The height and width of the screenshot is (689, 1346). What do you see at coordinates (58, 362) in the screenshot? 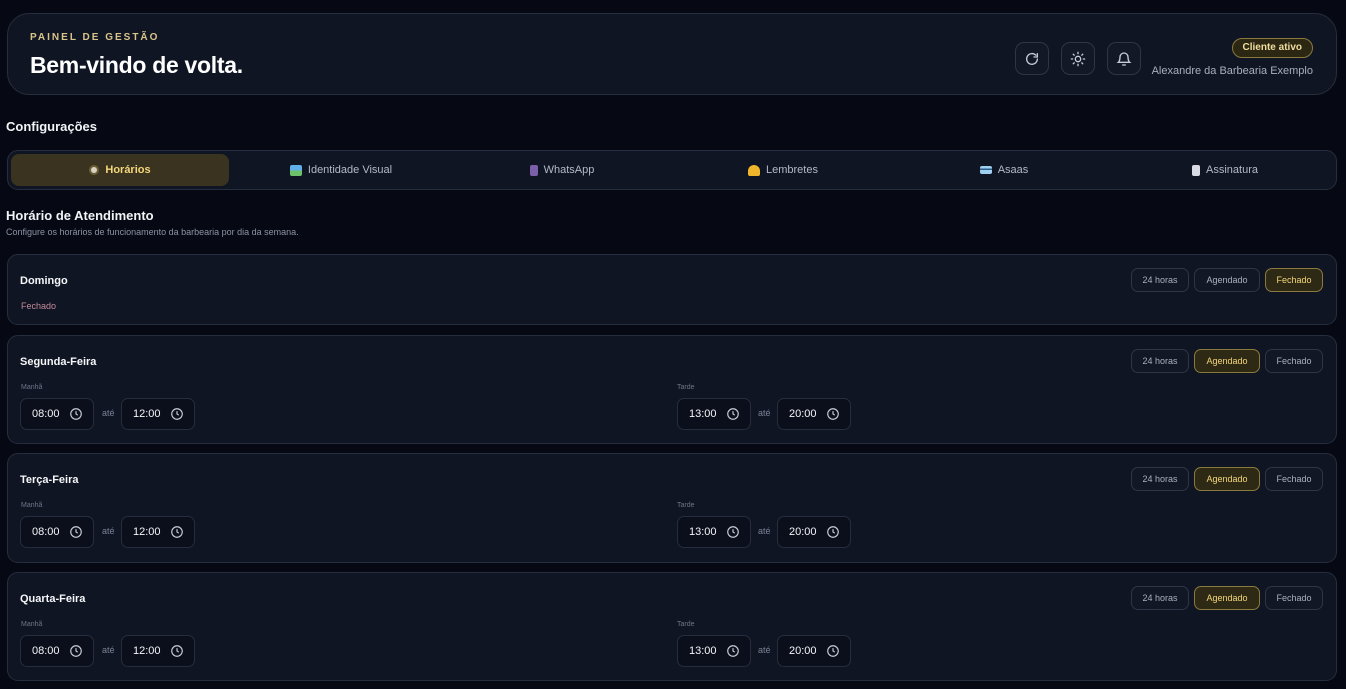
I see `day-name: Segunda-Feira` at bounding box center [58, 362].